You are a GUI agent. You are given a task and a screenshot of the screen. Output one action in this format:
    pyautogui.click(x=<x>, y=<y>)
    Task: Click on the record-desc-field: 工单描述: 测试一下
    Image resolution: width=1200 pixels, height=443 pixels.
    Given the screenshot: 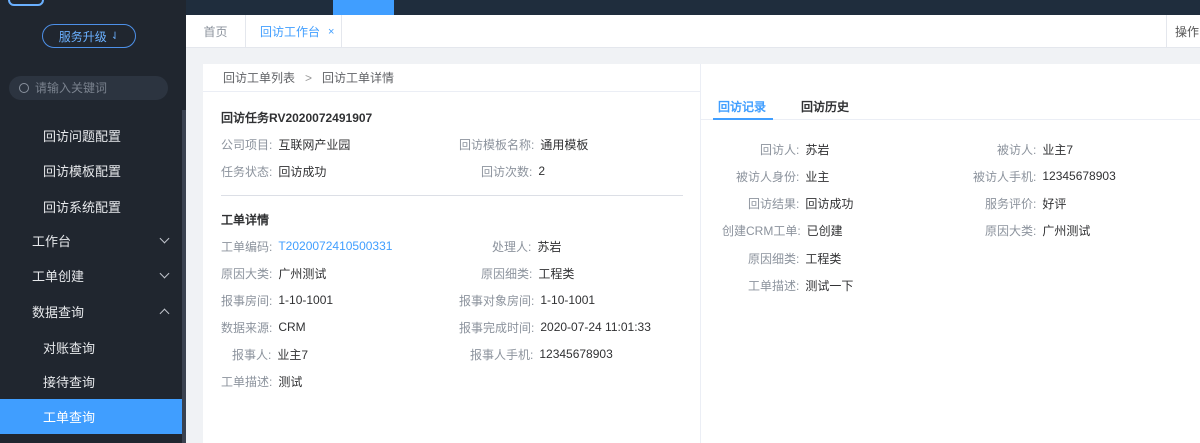 What is the action you would take?
    pyautogui.click(x=800, y=285)
    